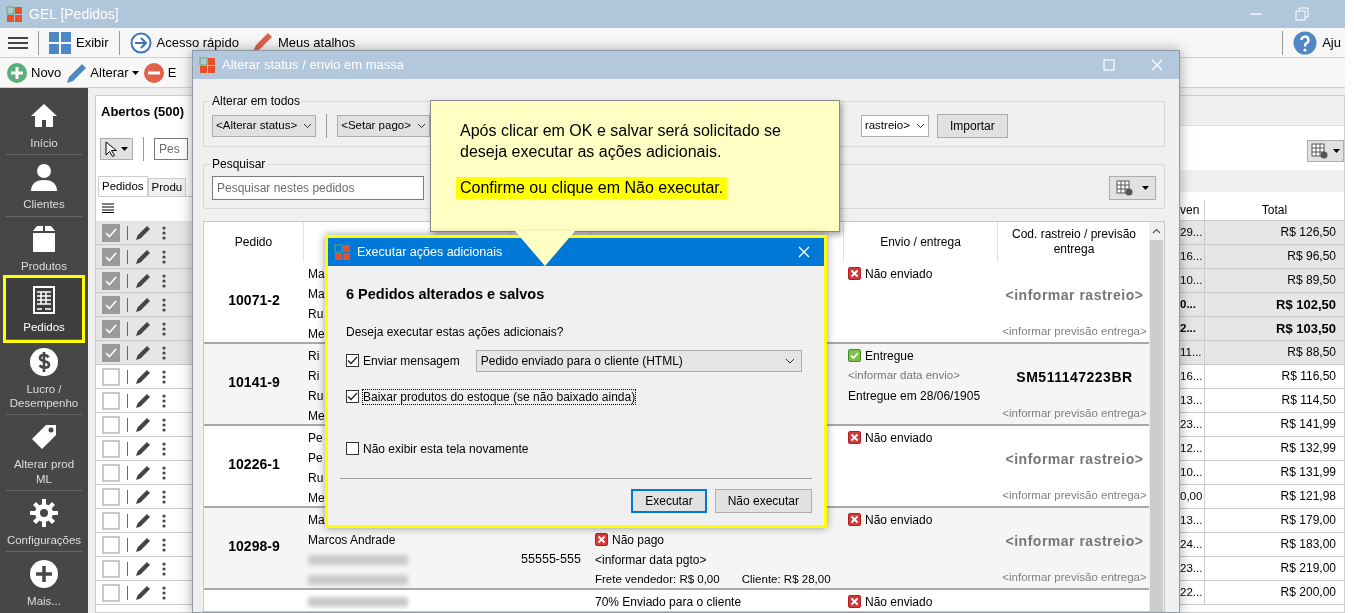  What do you see at coordinates (669, 501) in the screenshot?
I see `dialog-button: Executar` at bounding box center [669, 501].